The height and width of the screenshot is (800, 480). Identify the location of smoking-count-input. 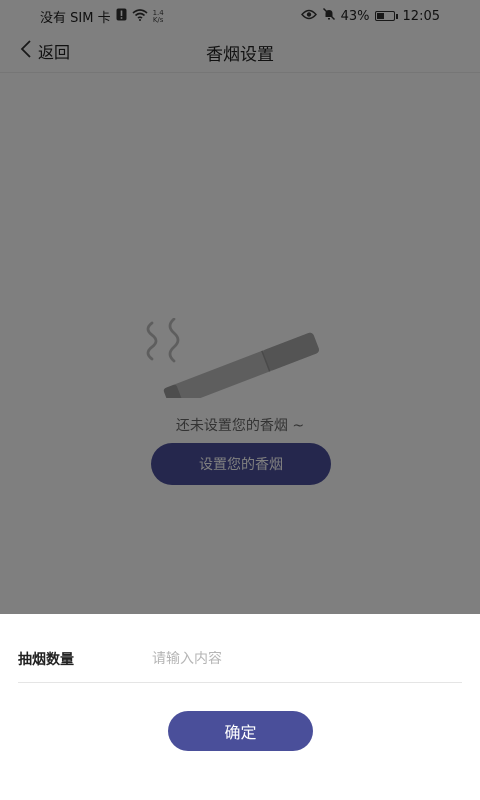
(307, 659).